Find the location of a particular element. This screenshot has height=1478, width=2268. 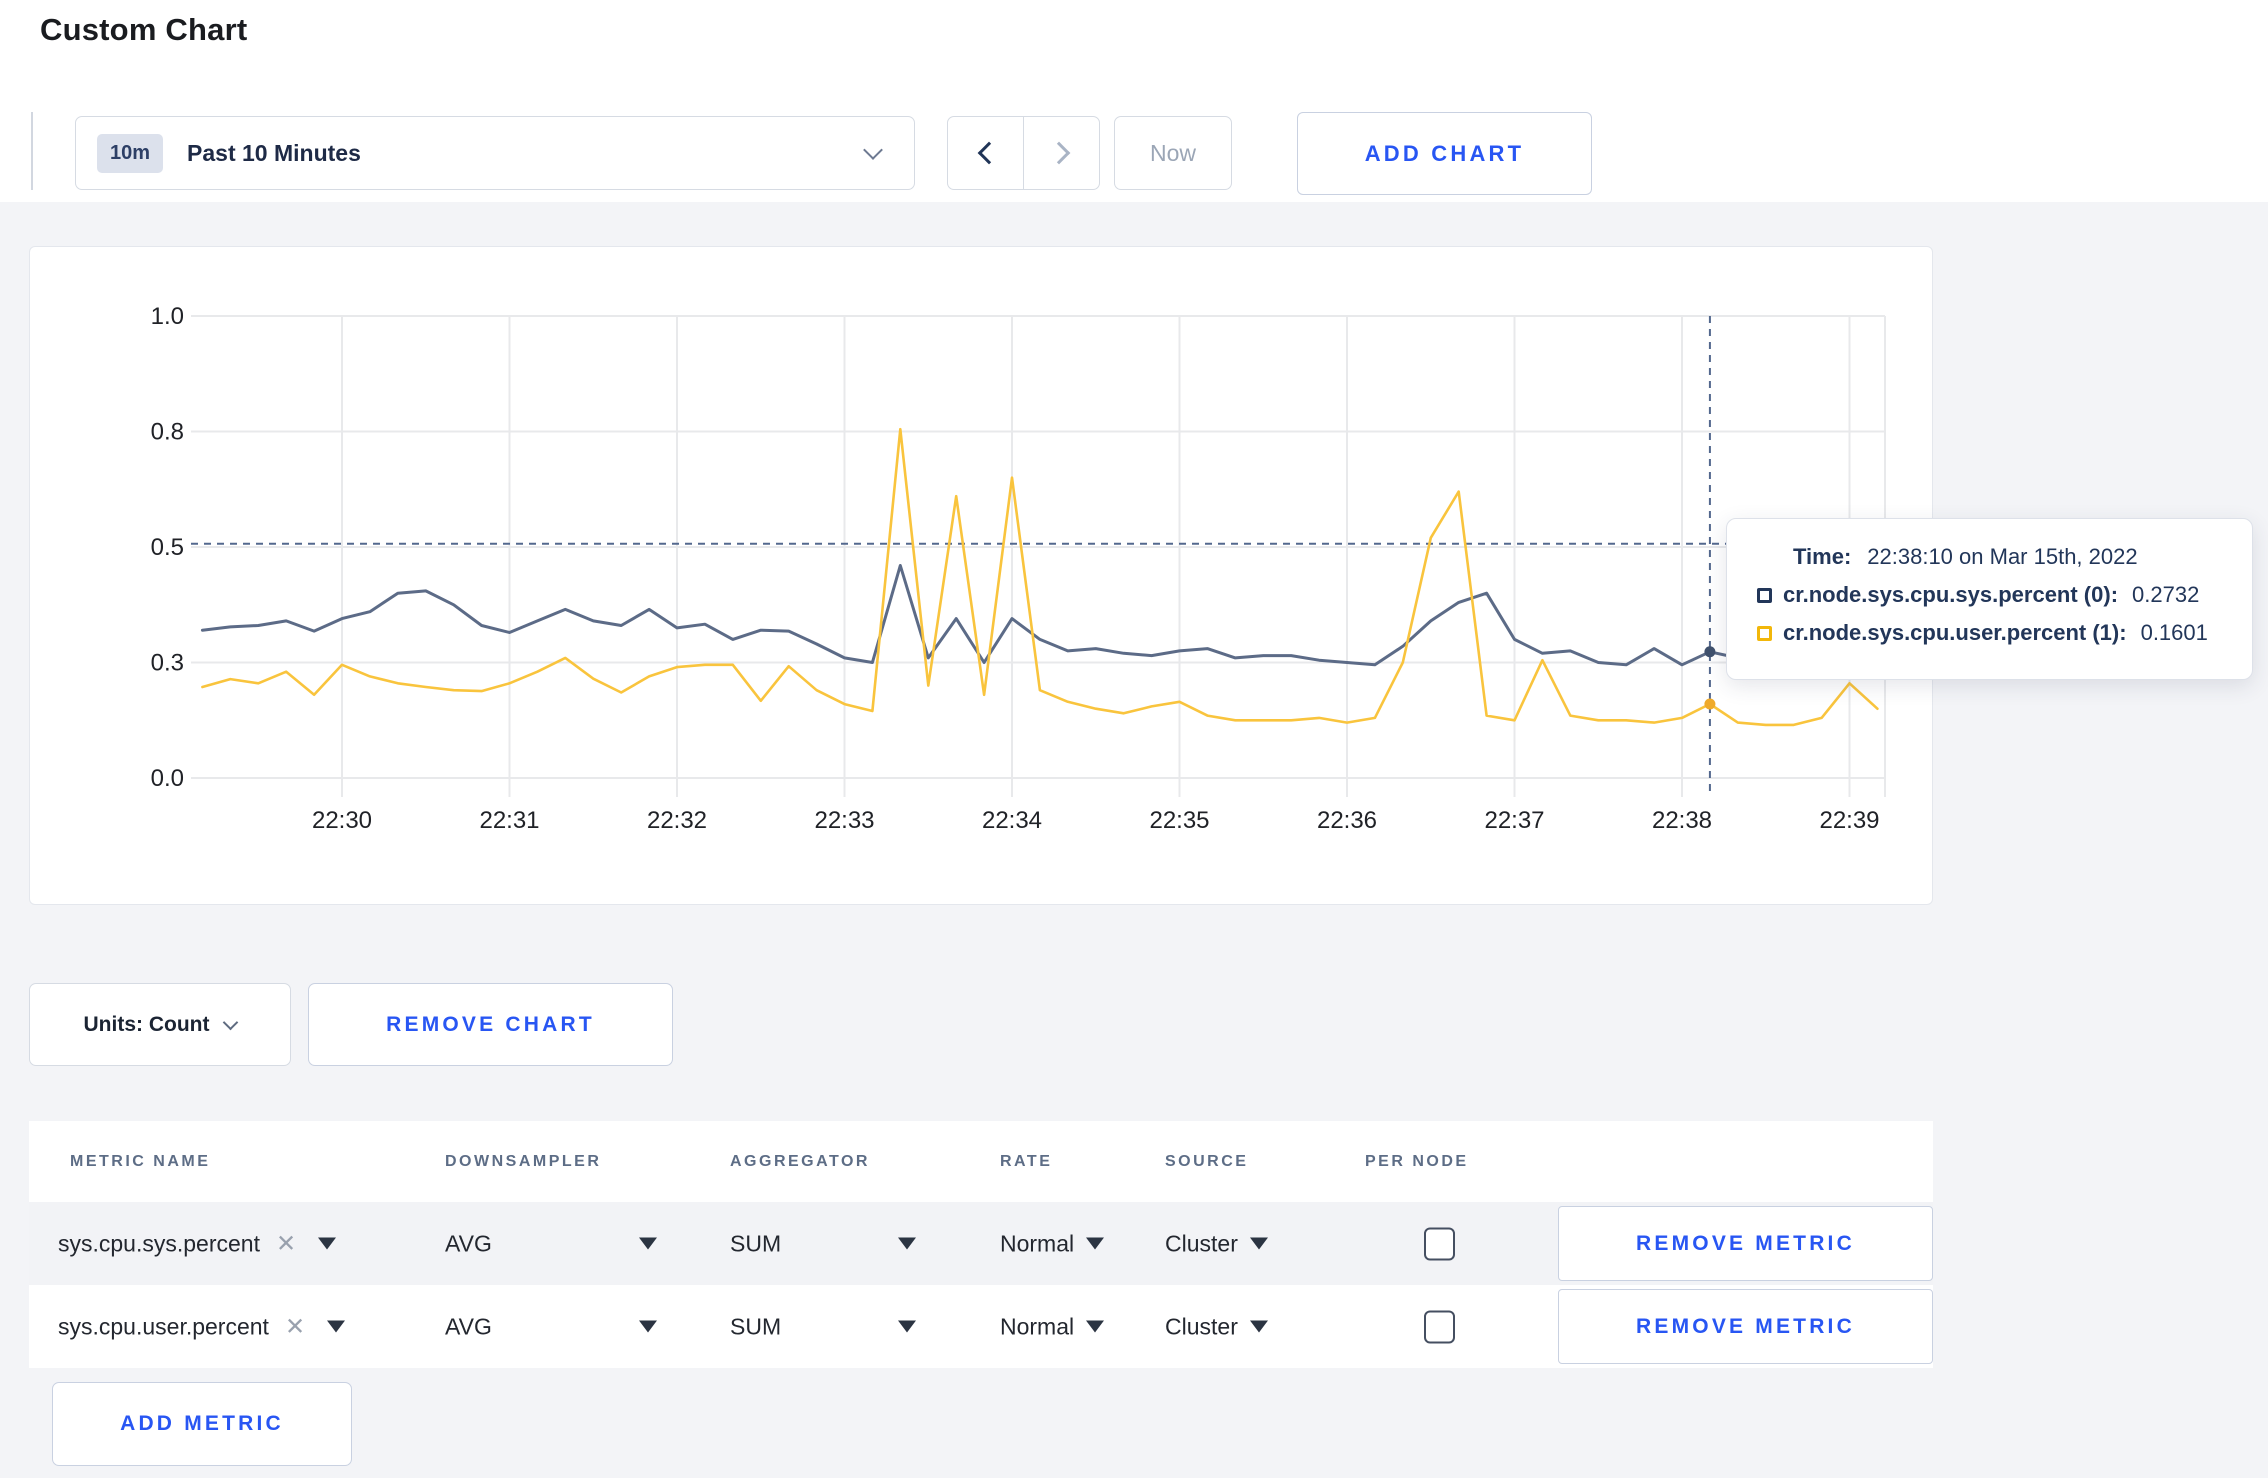

svg-text: 22:34 is located at coordinates (1012, 820).